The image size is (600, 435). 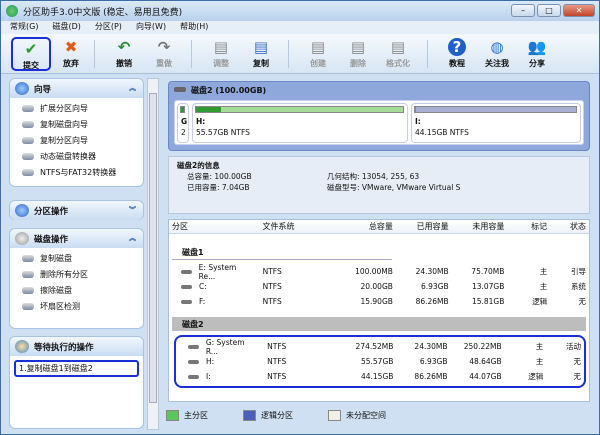 I want to click on cell: 86.26MB, so click(x=431, y=376).